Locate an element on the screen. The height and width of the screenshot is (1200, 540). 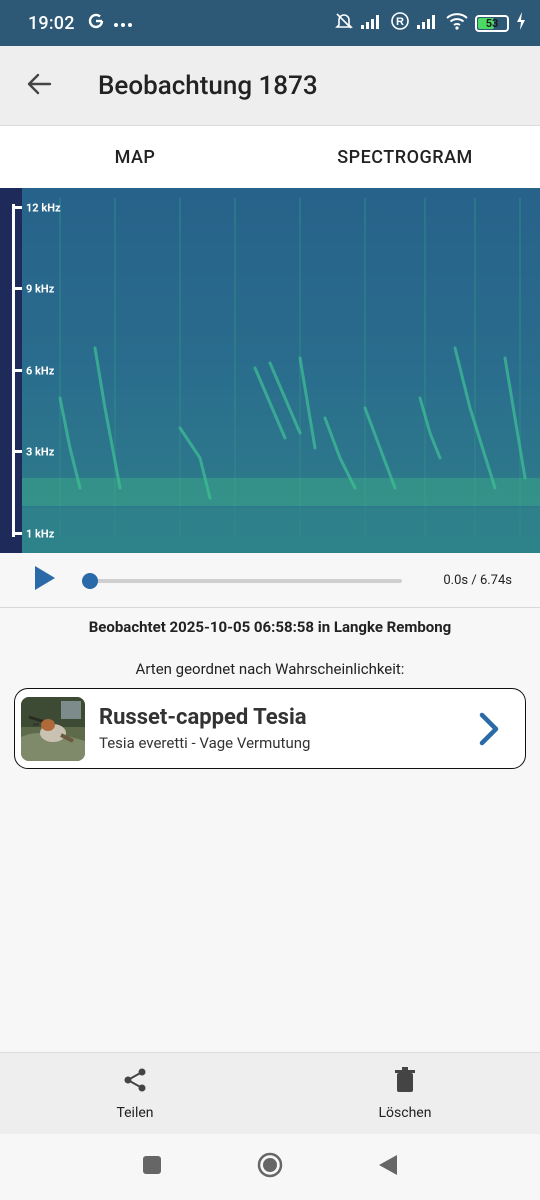
share-button: Teilen is located at coordinates (135, 1093).